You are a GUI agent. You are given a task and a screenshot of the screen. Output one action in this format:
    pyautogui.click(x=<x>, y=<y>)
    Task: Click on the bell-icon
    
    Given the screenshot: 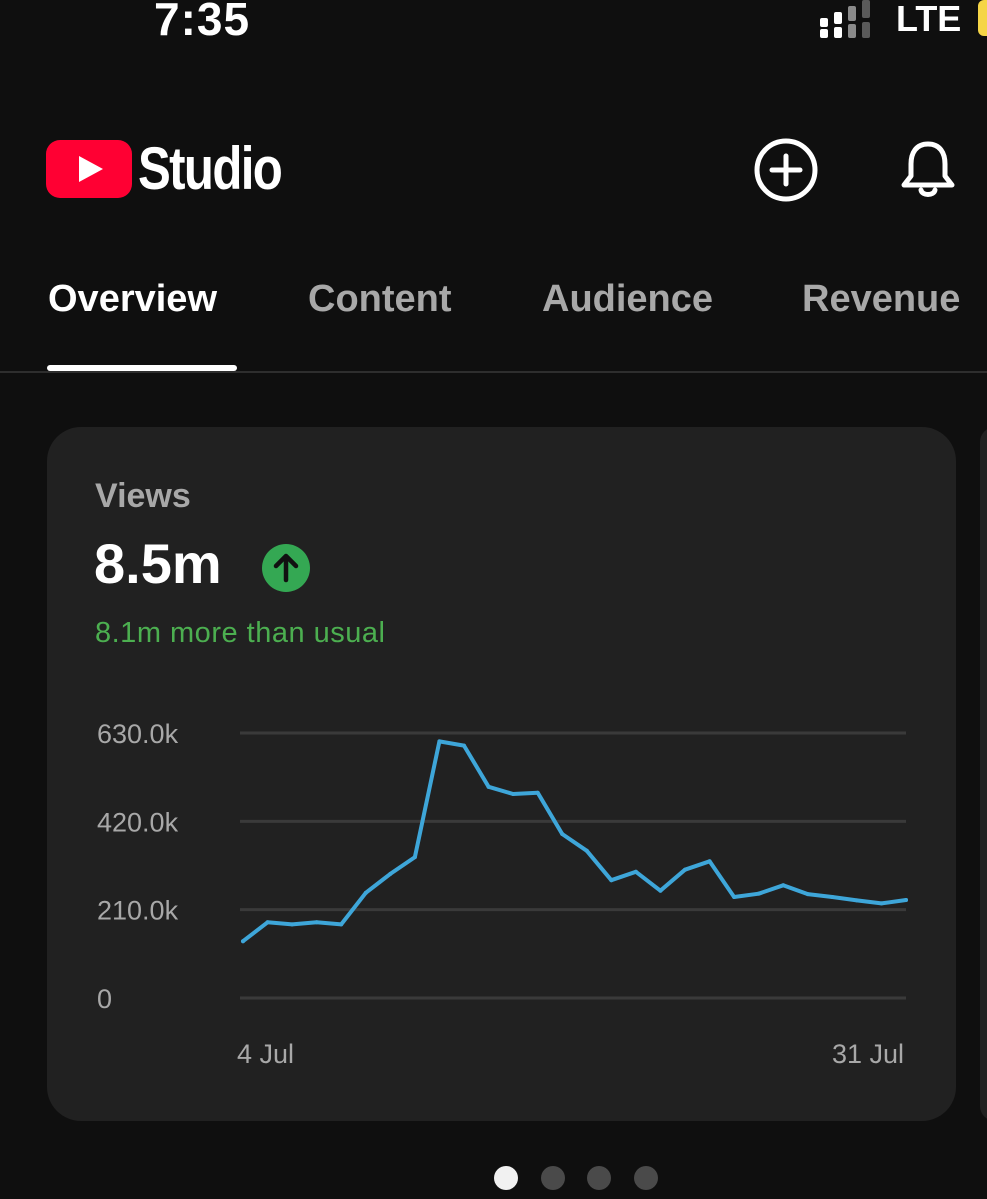 What is the action you would take?
    pyautogui.click(x=928, y=169)
    